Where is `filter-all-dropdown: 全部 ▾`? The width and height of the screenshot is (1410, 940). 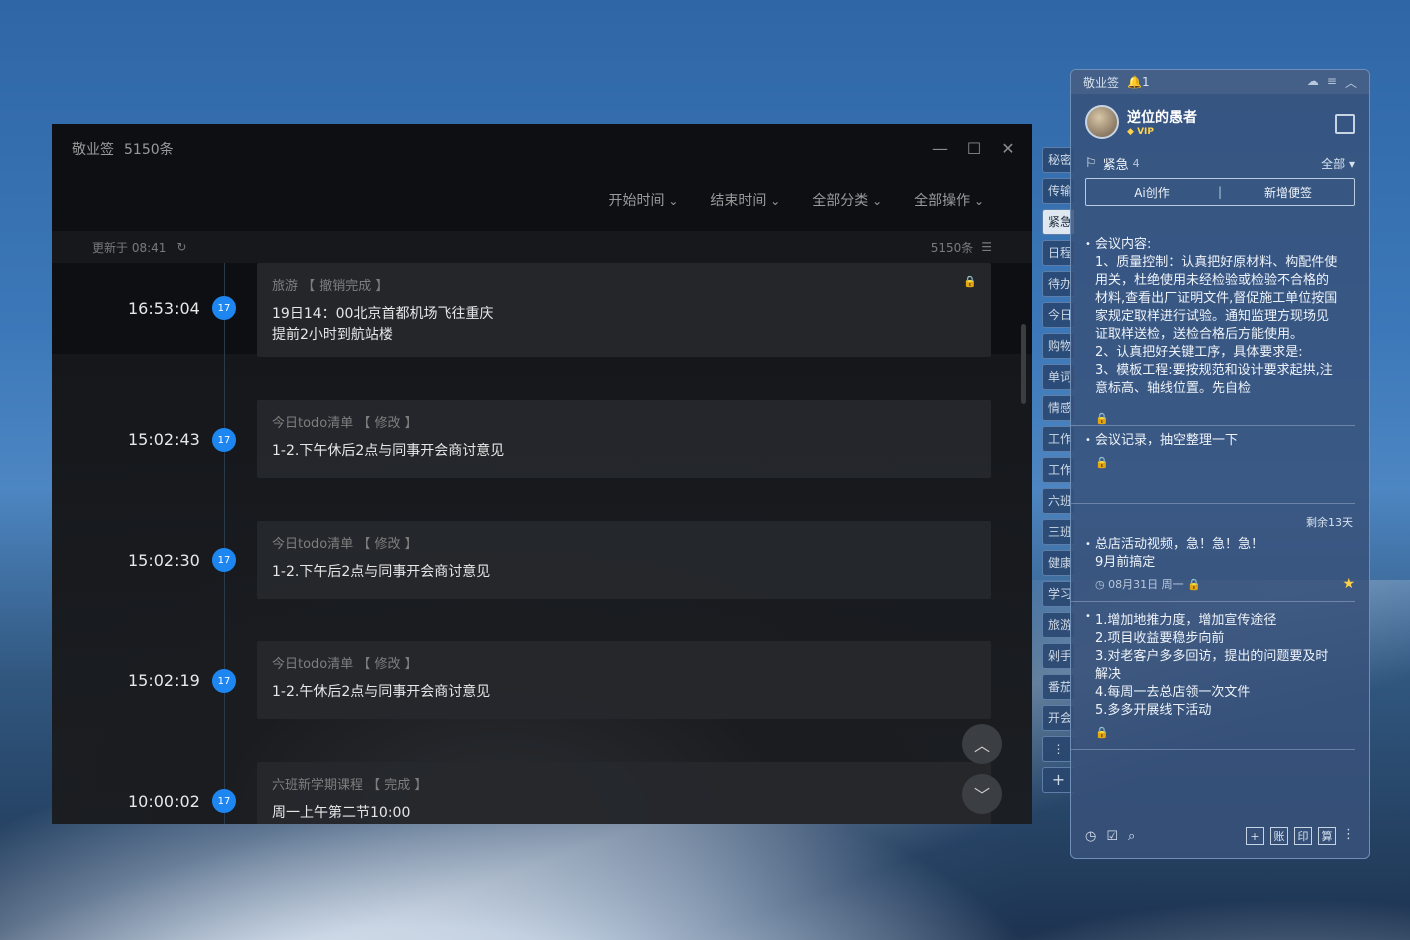 filter-all-dropdown: 全部 ▾ is located at coordinates (1338, 163).